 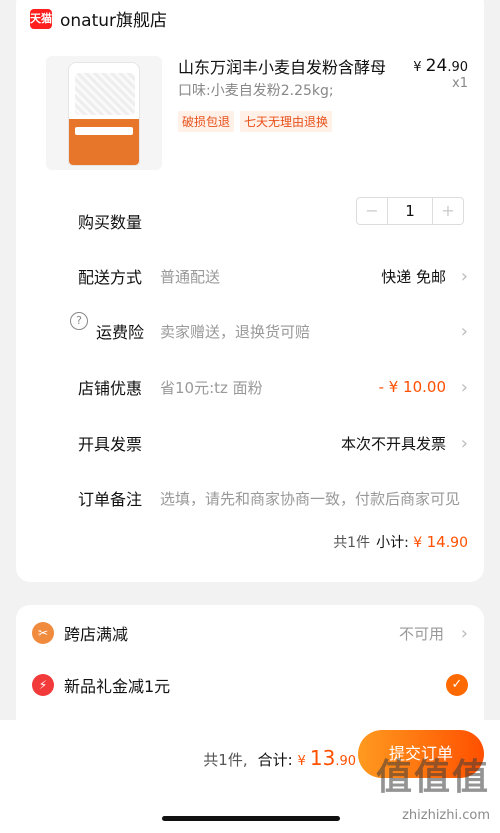 I want to click on watermark-url: zhizhizhi.com, so click(x=446, y=815).